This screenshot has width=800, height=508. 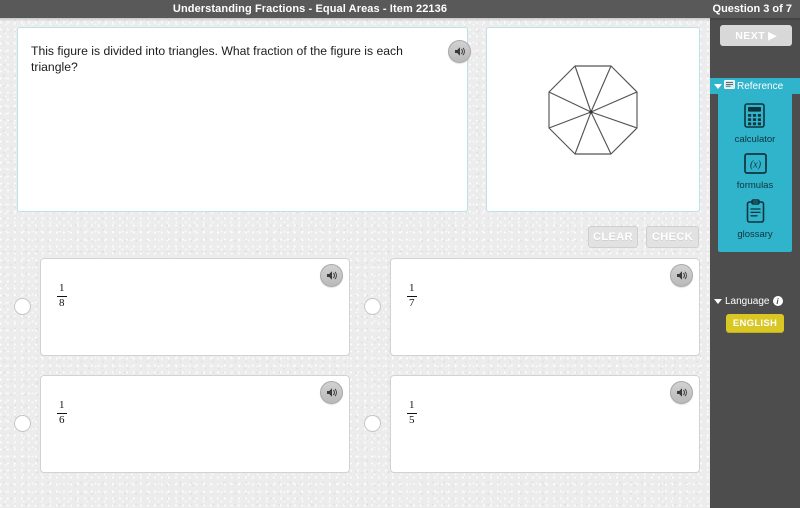 What do you see at coordinates (372, 306) in the screenshot?
I see `radio-button-b` at bounding box center [372, 306].